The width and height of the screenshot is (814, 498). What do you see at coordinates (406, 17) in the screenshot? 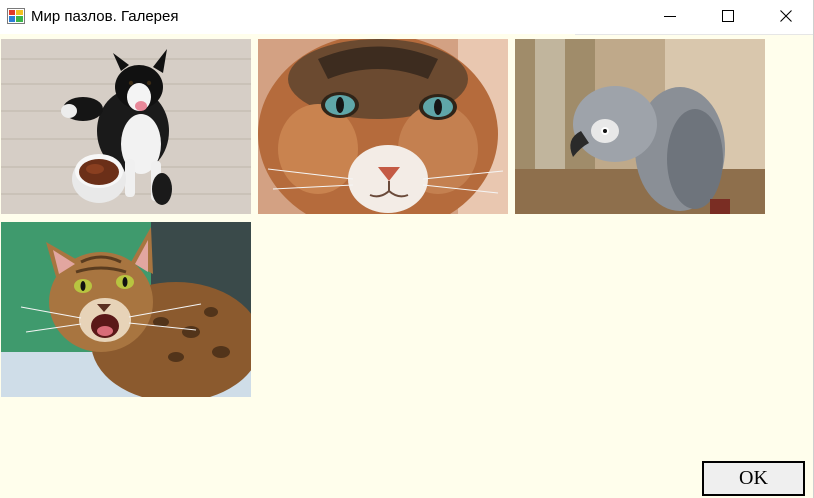
I see `title-bar: Мир пазлов. Галерея` at bounding box center [406, 17].